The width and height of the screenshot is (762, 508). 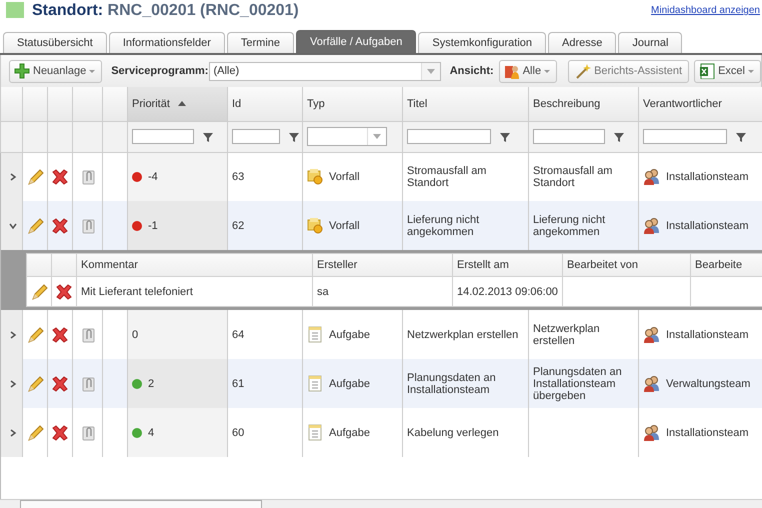 I want to click on tab: Statusübersicht, so click(x=55, y=42).